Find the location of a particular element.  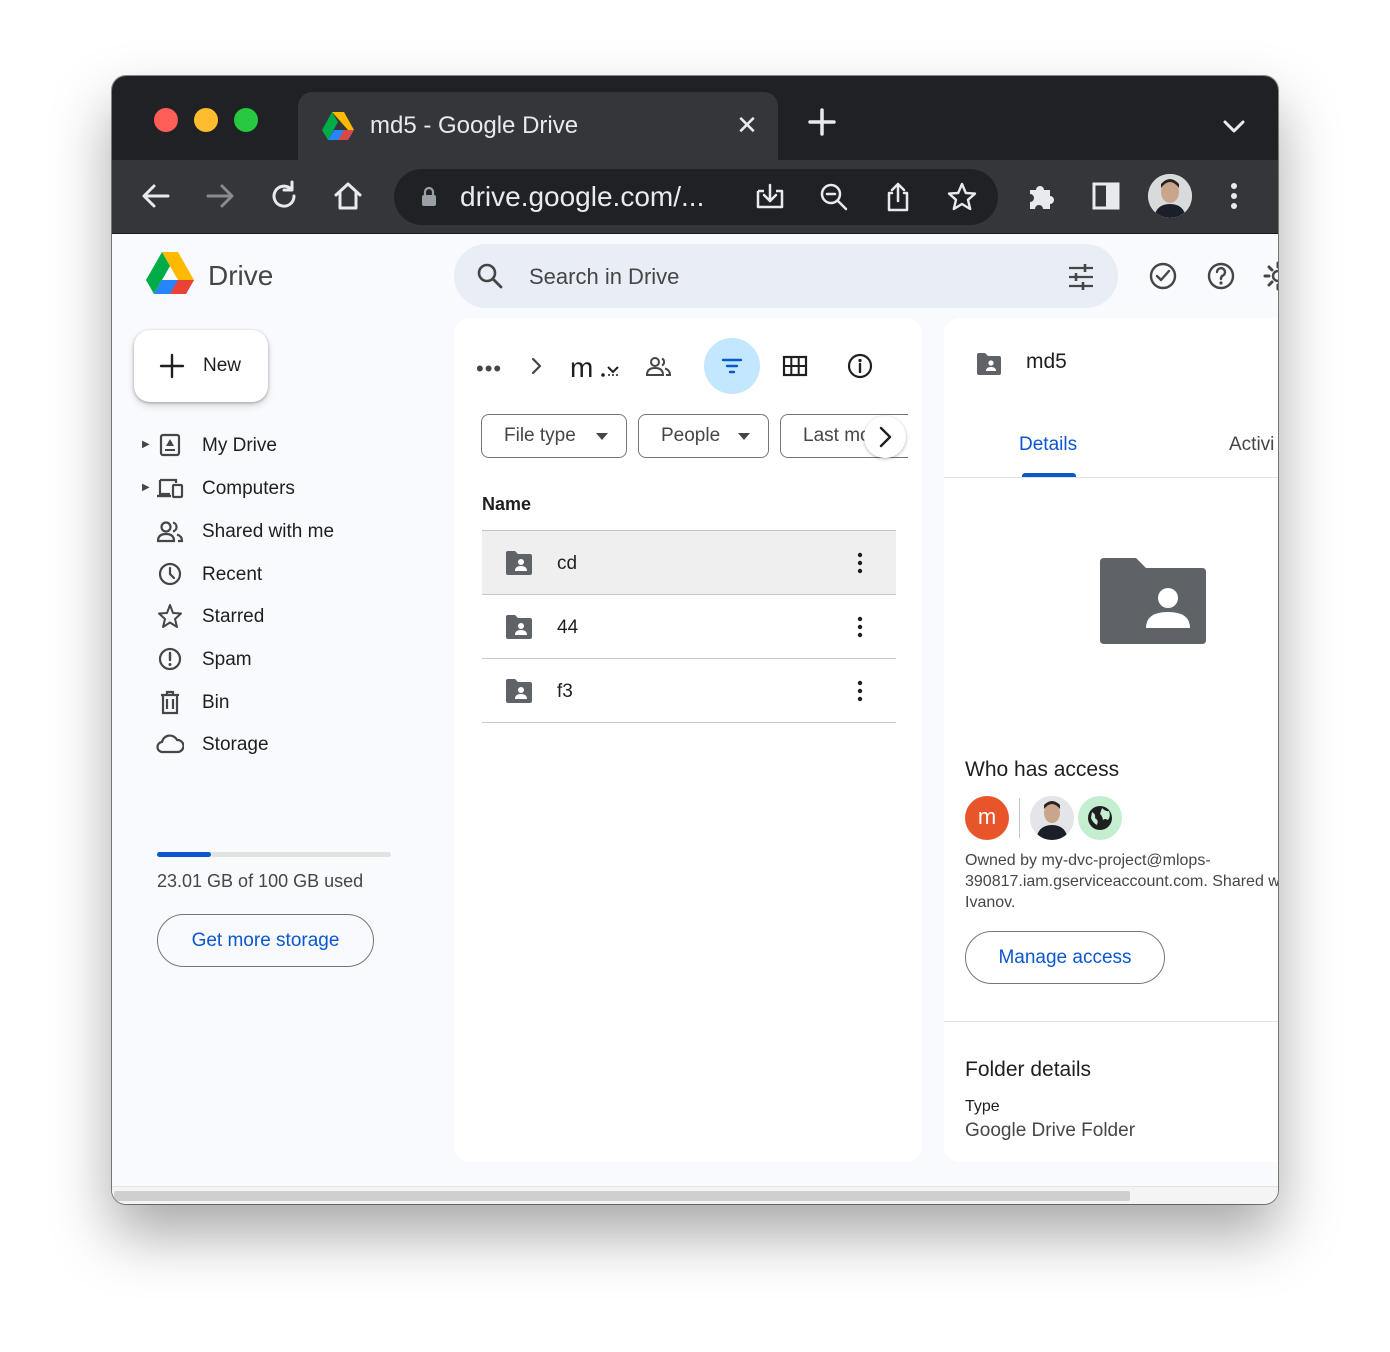

minimize-window-button is located at coordinates (206, 120).